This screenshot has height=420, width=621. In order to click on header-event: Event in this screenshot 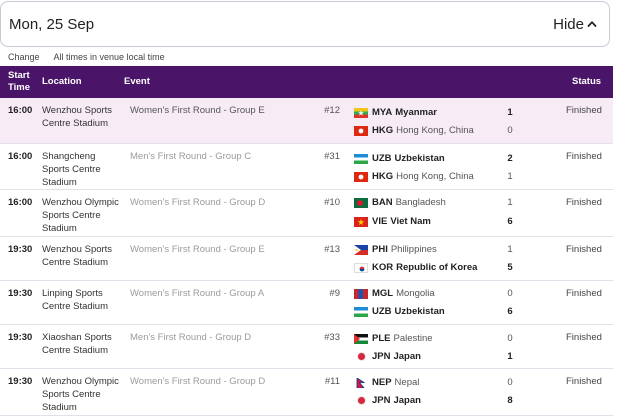, I will do `click(137, 81)`.